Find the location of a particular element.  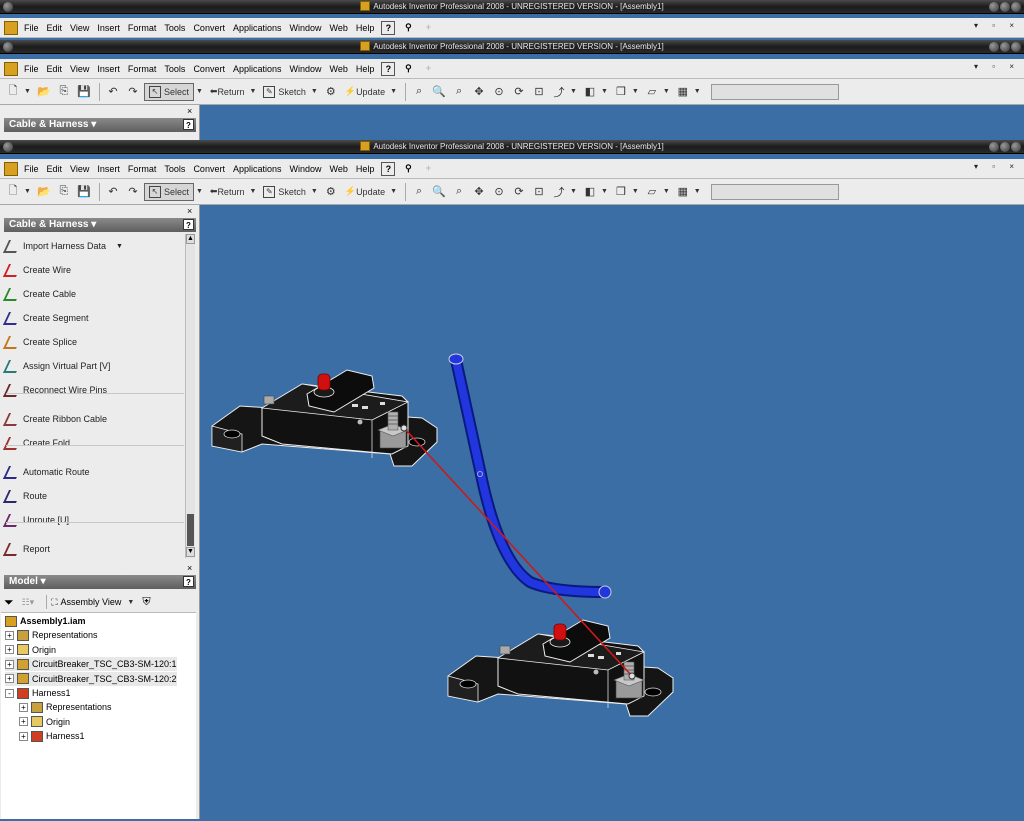

panel-item-import-harness: Import Harness Data ▼ is located at coordinates (62, 246).